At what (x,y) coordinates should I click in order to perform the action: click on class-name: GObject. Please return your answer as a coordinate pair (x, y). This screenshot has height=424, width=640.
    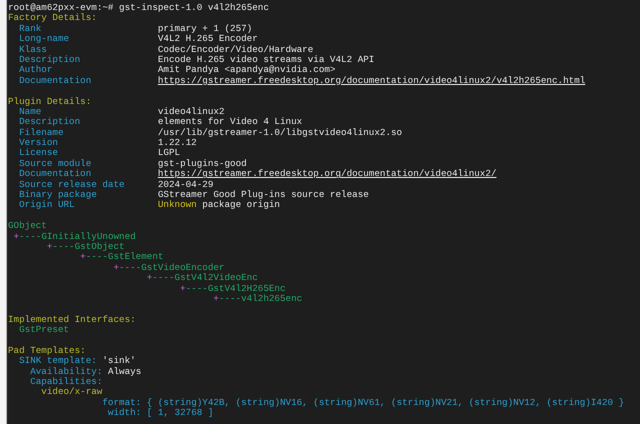
    Looking at the image, I should click on (27, 226).